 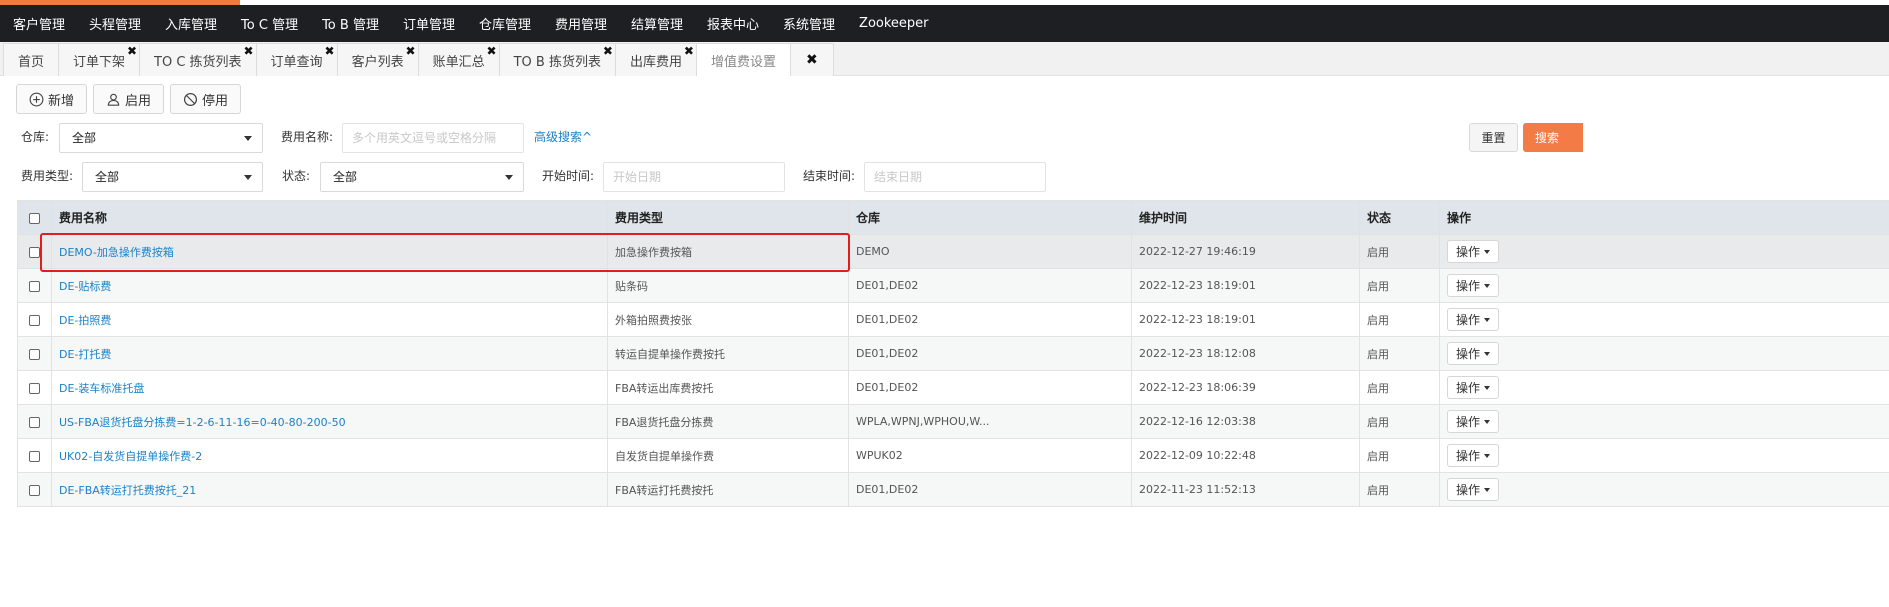 I want to click on header-maintain-time: 维护时间, so click(x=1245, y=217).